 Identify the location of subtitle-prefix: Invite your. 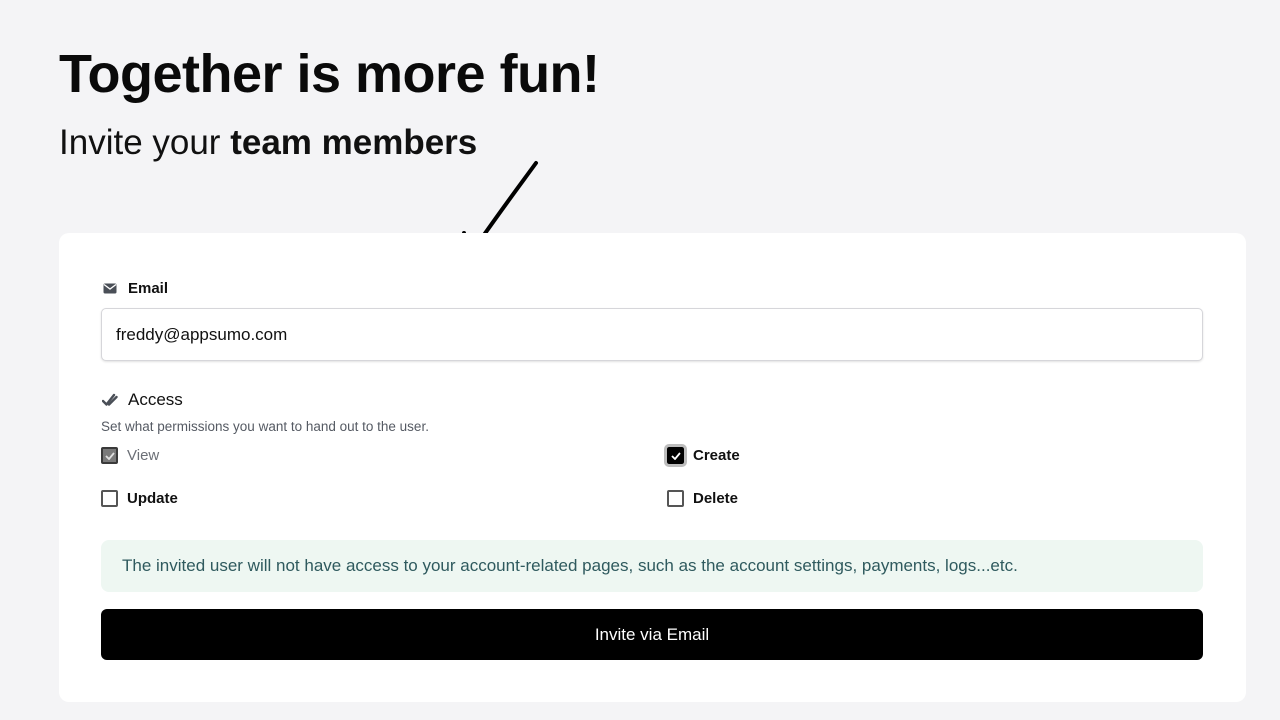
(145, 142).